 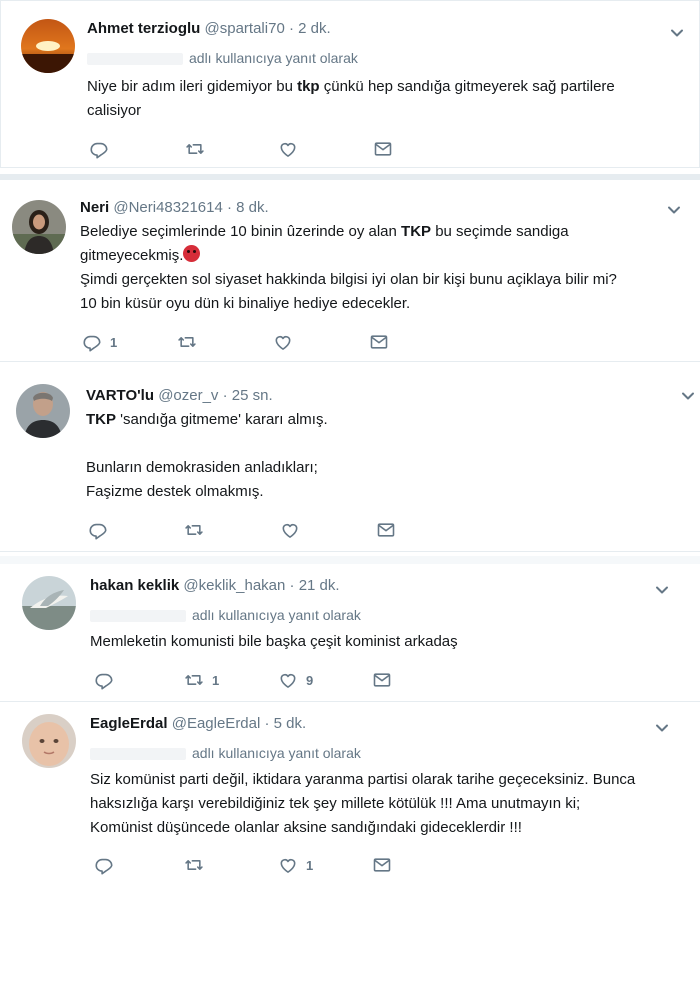 I want to click on timestamp: 2 dk., so click(x=314, y=28).